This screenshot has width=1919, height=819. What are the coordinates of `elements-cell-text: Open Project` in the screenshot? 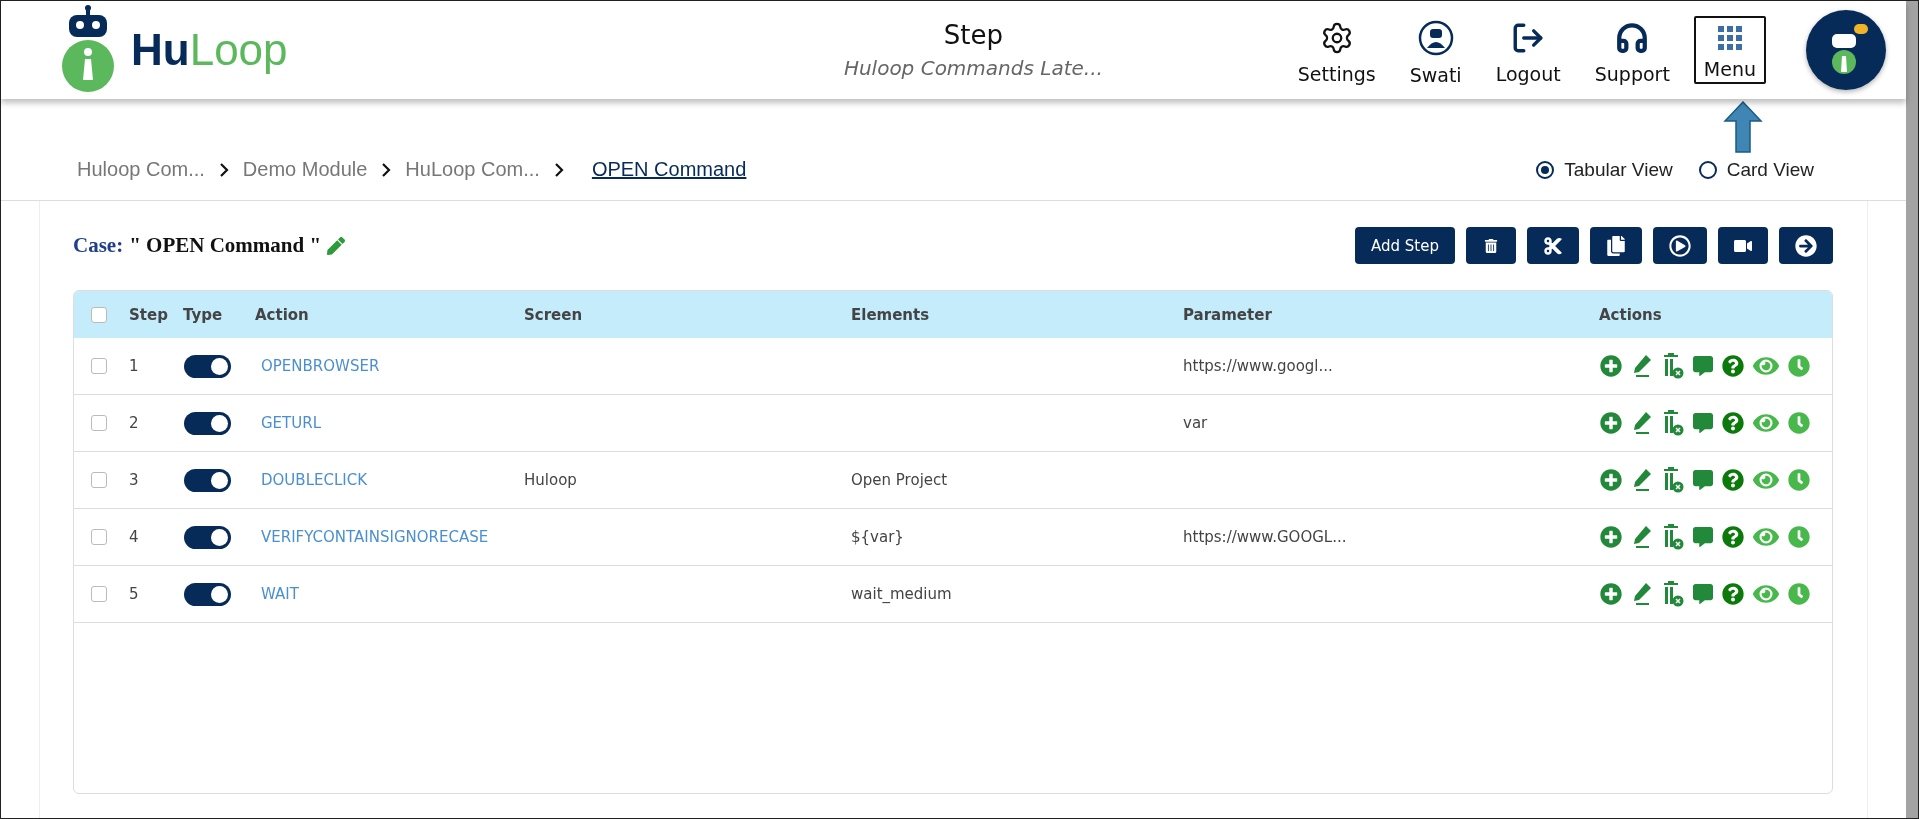 It's located at (899, 480).